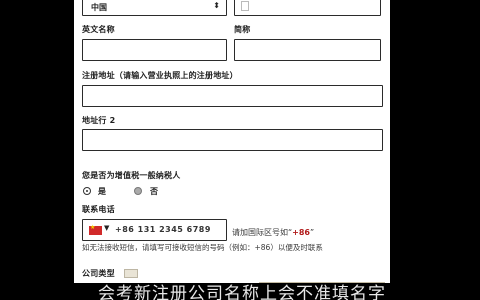 This screenshot has width=480, height=300. I want to click on radio-no-label: 否, so click(154, 191).